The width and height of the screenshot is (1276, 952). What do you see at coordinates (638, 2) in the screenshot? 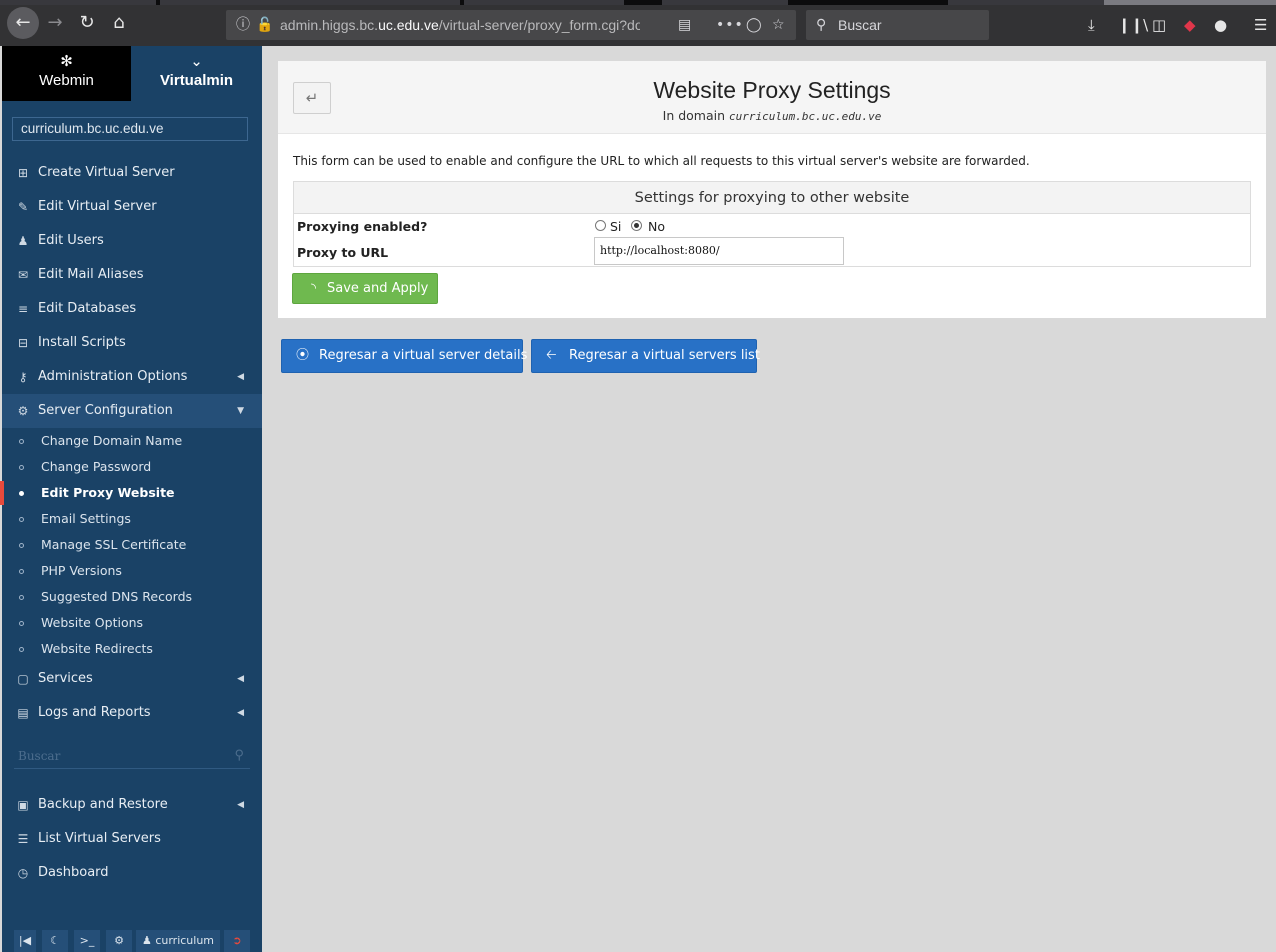
I see `tab-strip` at bounding box center [638, 2].